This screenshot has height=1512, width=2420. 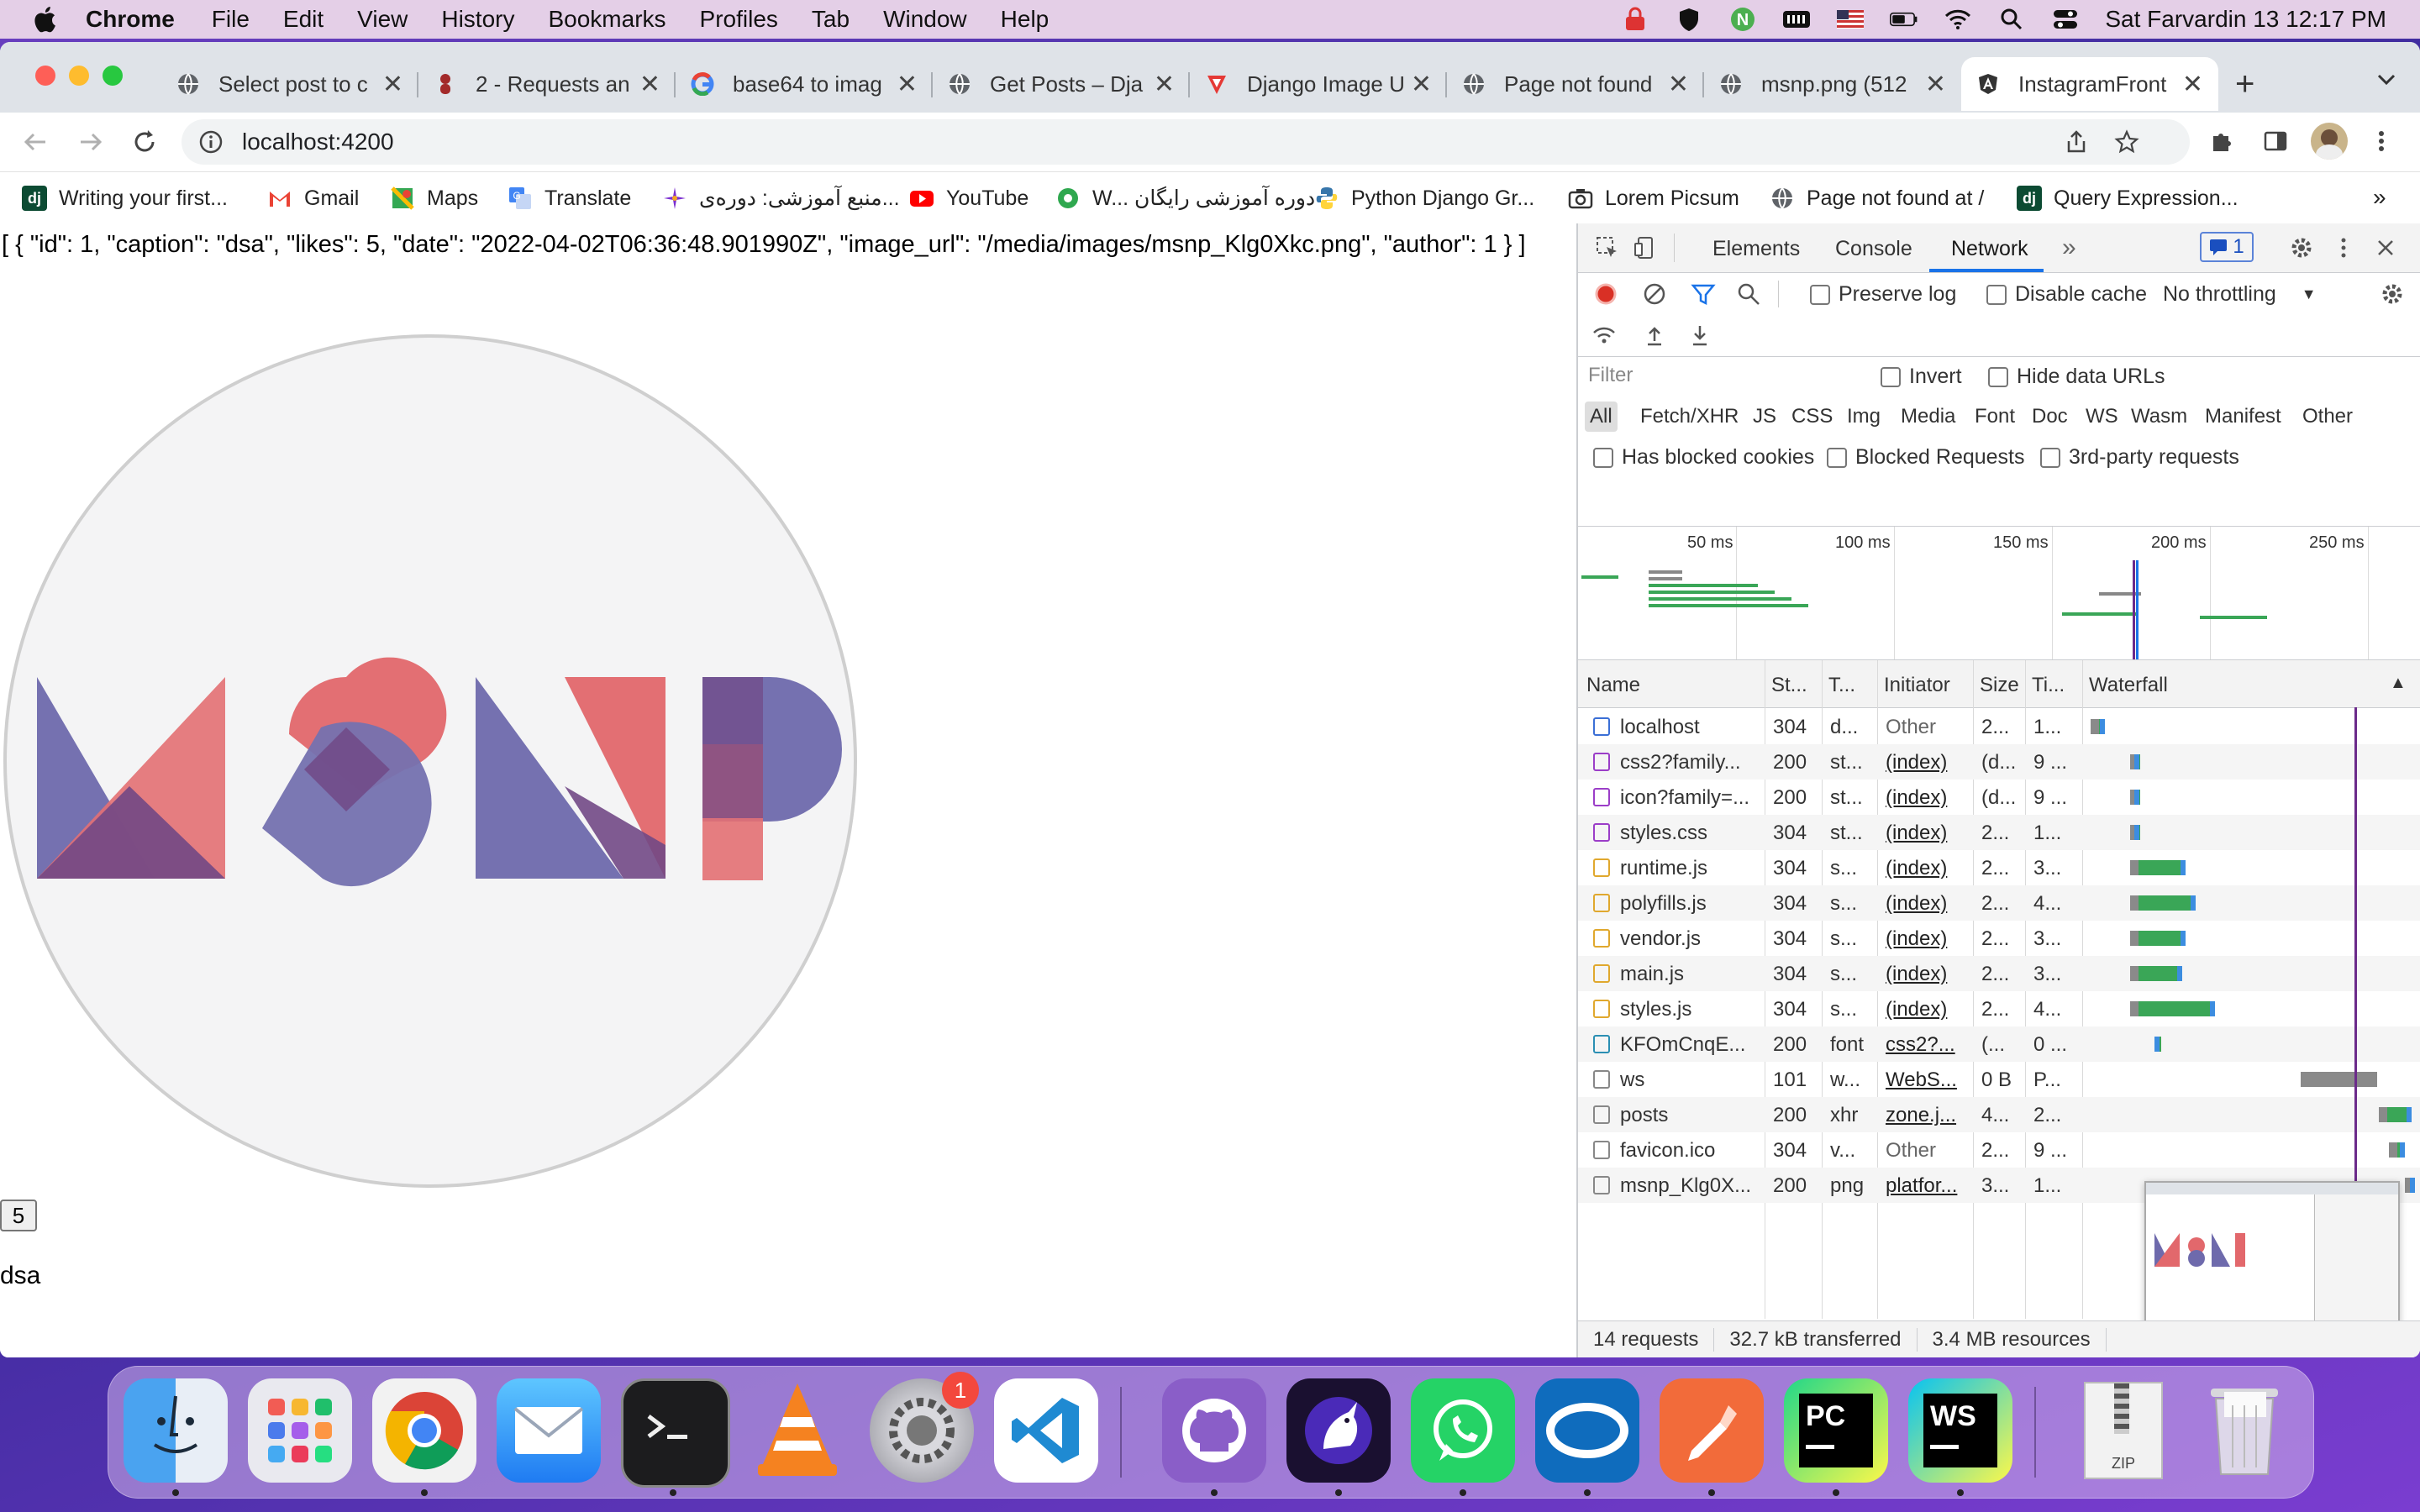 I want to click on browser-tab-active: InstagramFront ✕, so click(x=2089, y=84).